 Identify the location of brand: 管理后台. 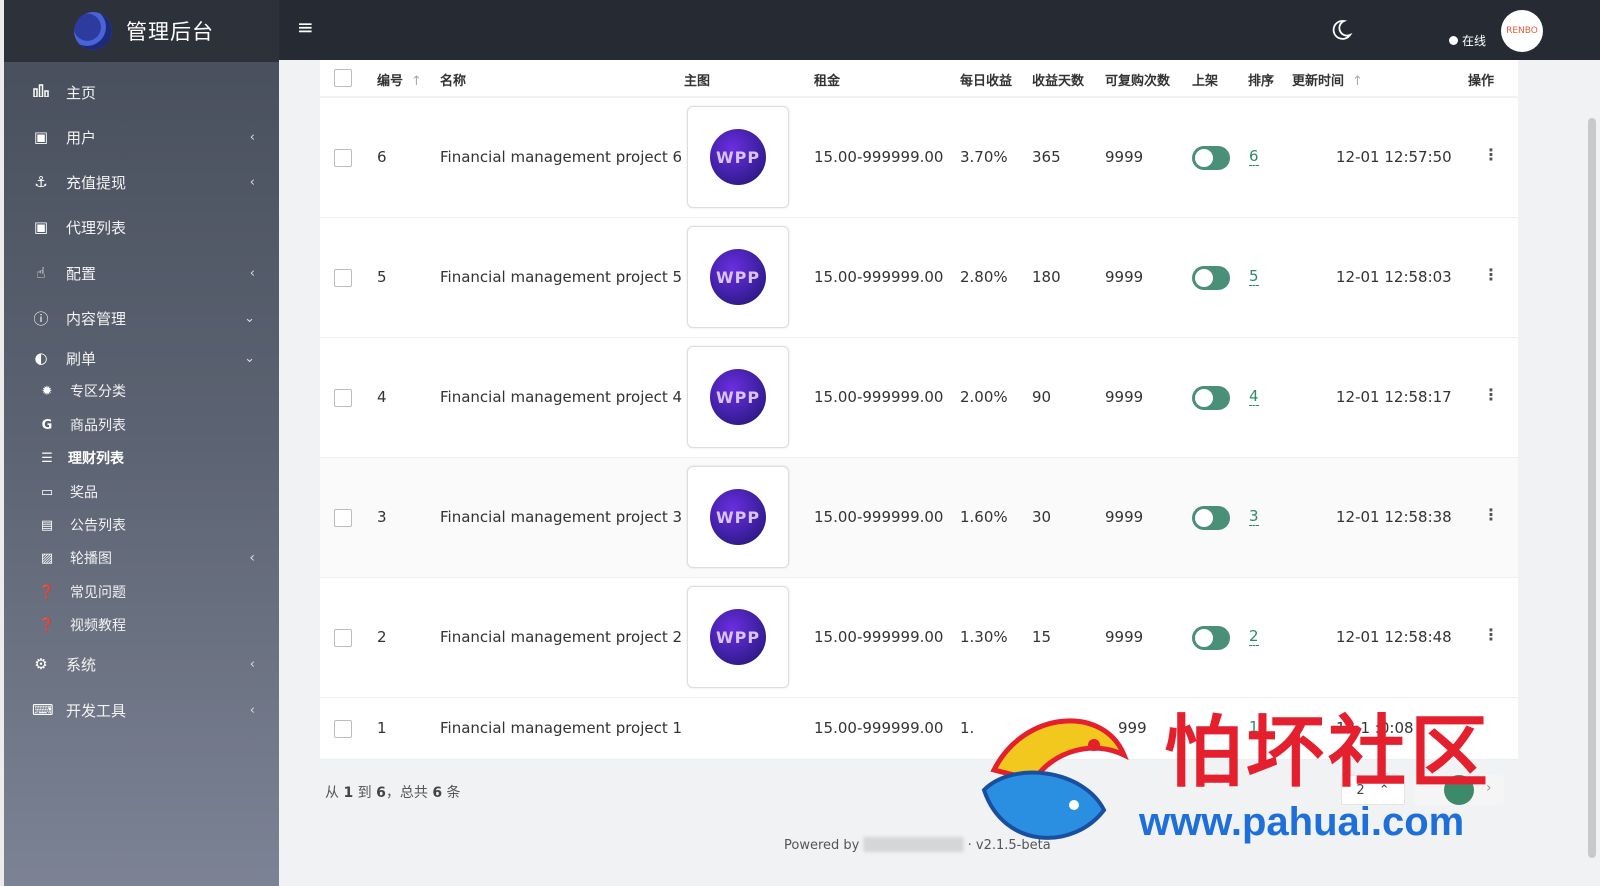
(141, 31).